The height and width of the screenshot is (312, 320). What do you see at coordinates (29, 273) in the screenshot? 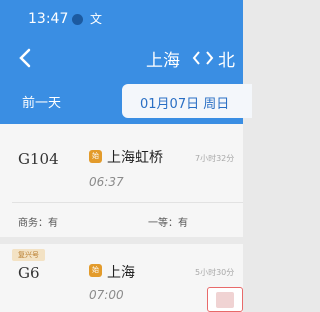
I see `train-number: G6` at bounding box center [29, 273].